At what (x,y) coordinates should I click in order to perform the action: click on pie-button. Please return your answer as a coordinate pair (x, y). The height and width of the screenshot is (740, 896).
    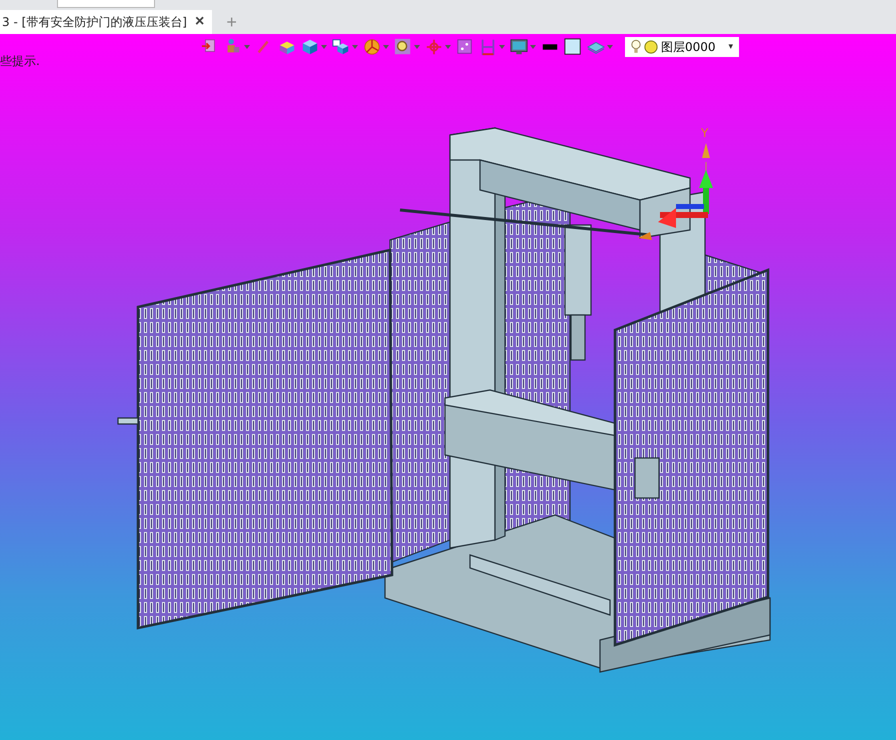
    Looking at the image, I should click on (376, 47).